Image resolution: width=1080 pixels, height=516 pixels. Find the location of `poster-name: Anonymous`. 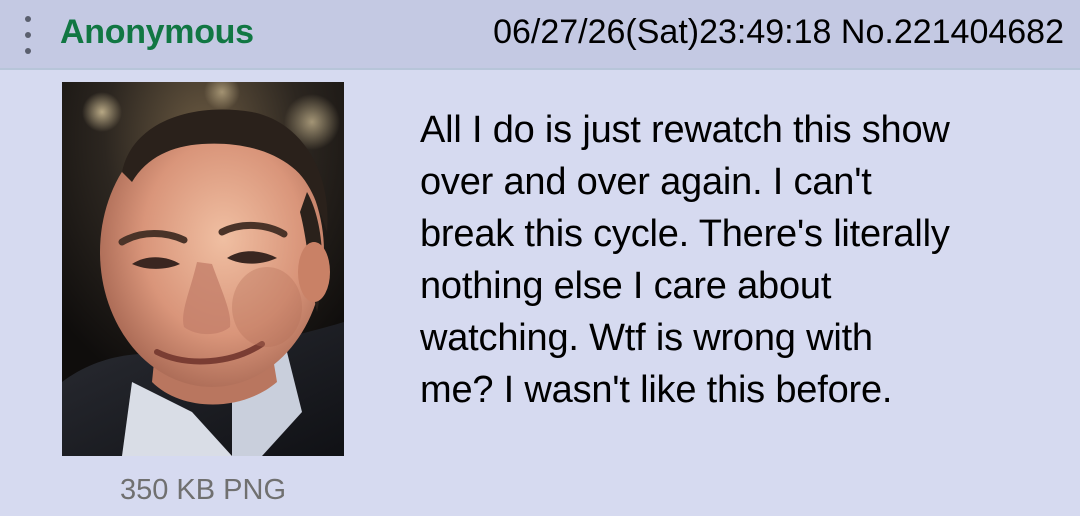

poster-name: Anonymous is located at coordinates (157, 32).